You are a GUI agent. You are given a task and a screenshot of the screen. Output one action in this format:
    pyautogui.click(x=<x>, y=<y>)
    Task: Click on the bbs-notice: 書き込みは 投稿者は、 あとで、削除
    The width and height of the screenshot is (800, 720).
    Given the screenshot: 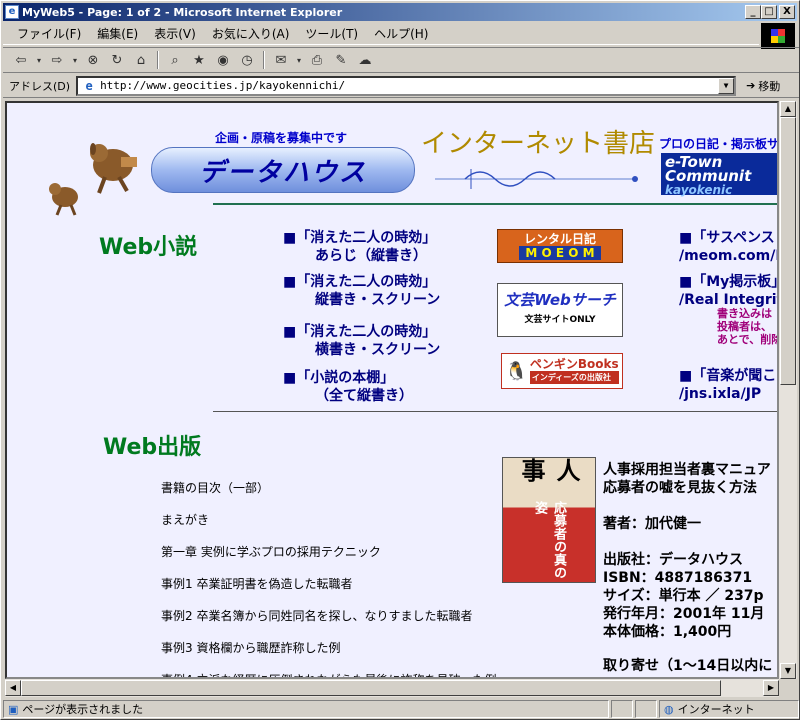 What is the action you would take?
    pyautogui.click(x=748, y=326)
    